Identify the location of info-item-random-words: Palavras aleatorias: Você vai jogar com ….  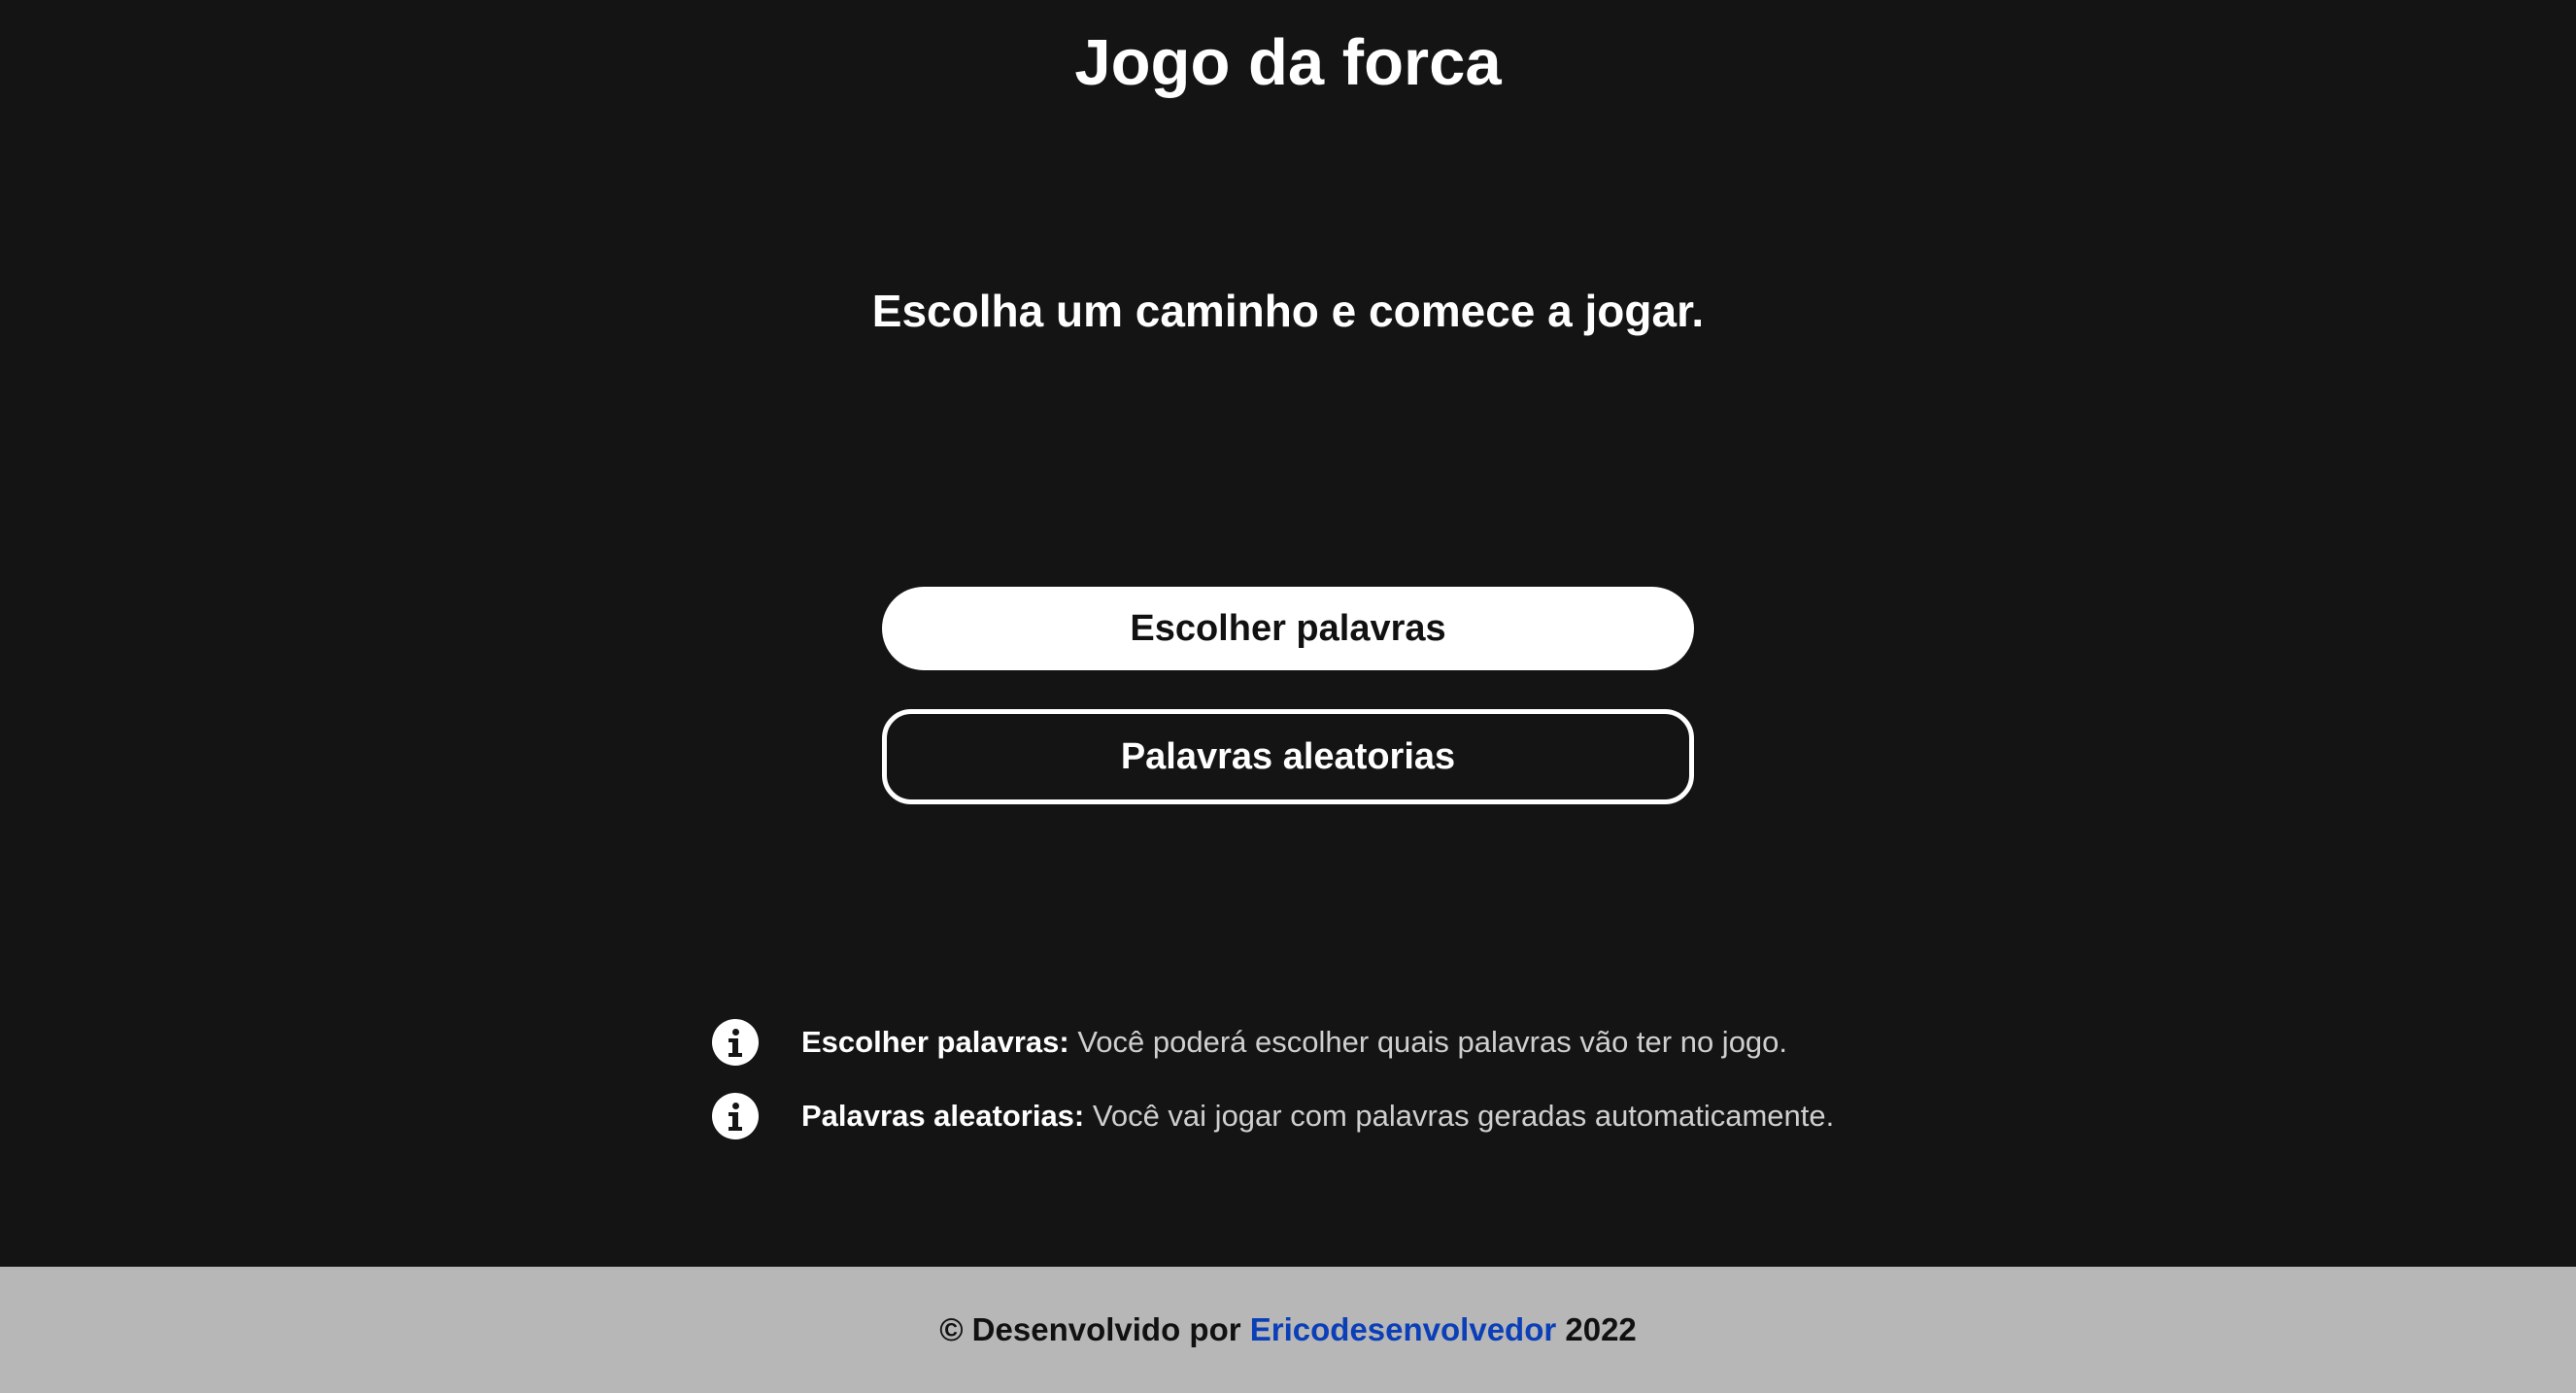
(1273, 1116).